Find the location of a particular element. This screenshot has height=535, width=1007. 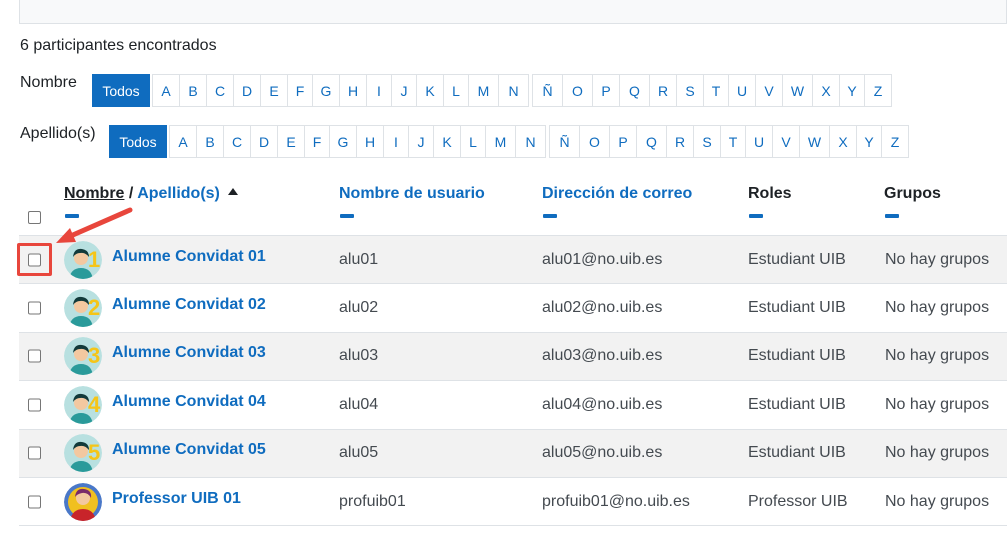

avatar: 4 is located at coordinates (83, 404).